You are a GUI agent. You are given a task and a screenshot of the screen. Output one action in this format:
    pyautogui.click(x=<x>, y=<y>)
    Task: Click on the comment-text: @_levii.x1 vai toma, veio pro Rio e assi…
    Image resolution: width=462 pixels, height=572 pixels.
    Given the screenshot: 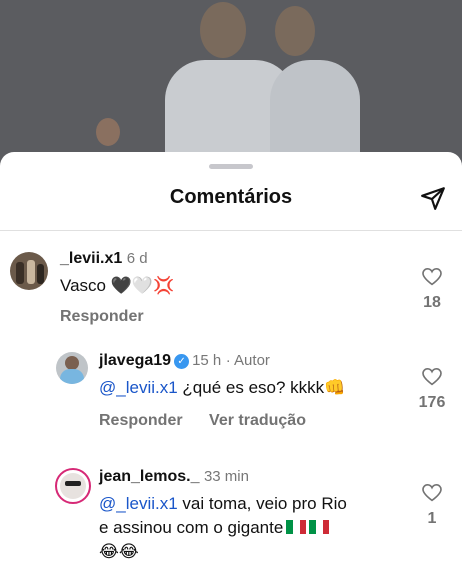 What is the action you would take?
    pyautogui.click(x=223, y=528)
    